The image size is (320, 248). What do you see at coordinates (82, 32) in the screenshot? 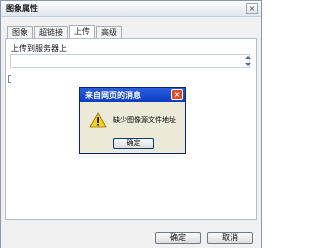
I see `tab-upload: 上传` at bounding box center [82, 32].